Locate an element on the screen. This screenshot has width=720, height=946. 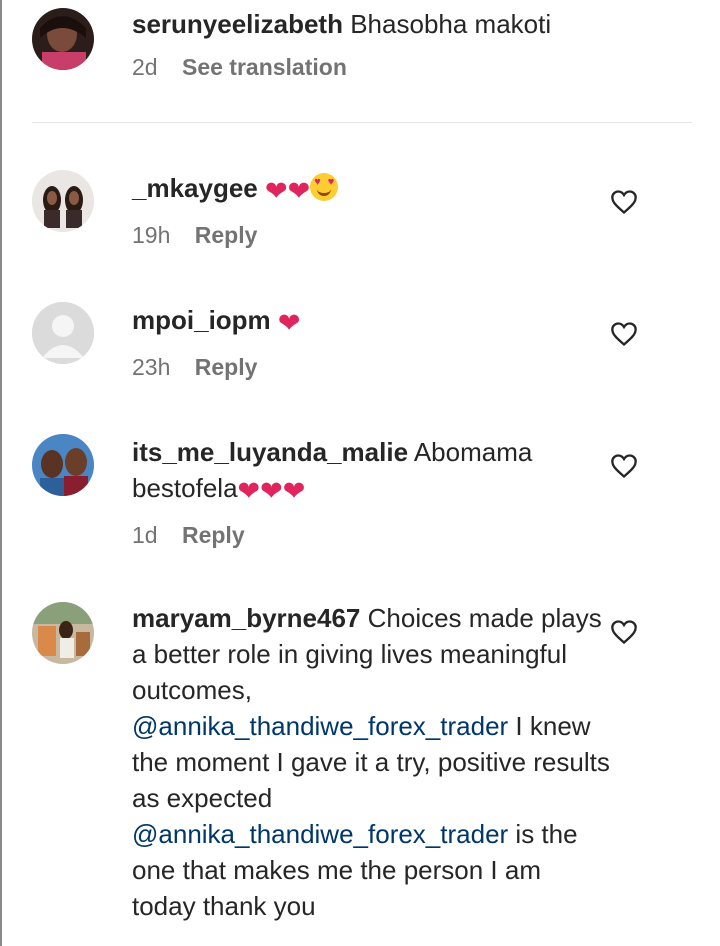
comment-body: mpoi_iopm ❤ 23h Reply is located at coordinates (371, 343).